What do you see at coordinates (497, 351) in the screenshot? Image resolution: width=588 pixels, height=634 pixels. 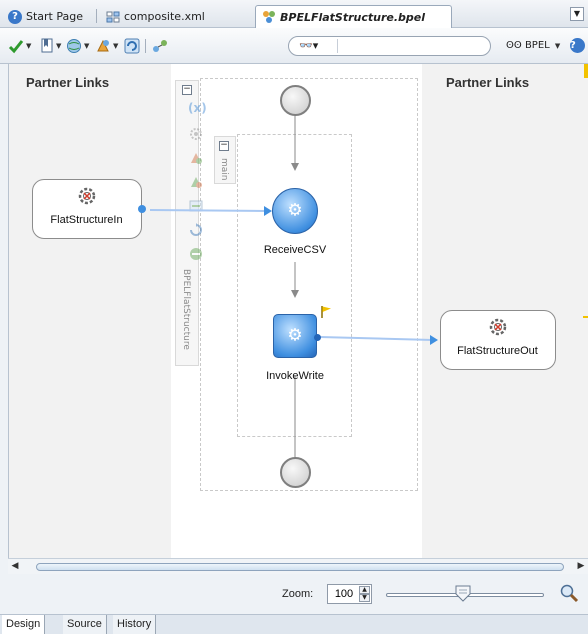 I see `partner-out-label: FlatStructureOut` at bounding box center [497, 351].